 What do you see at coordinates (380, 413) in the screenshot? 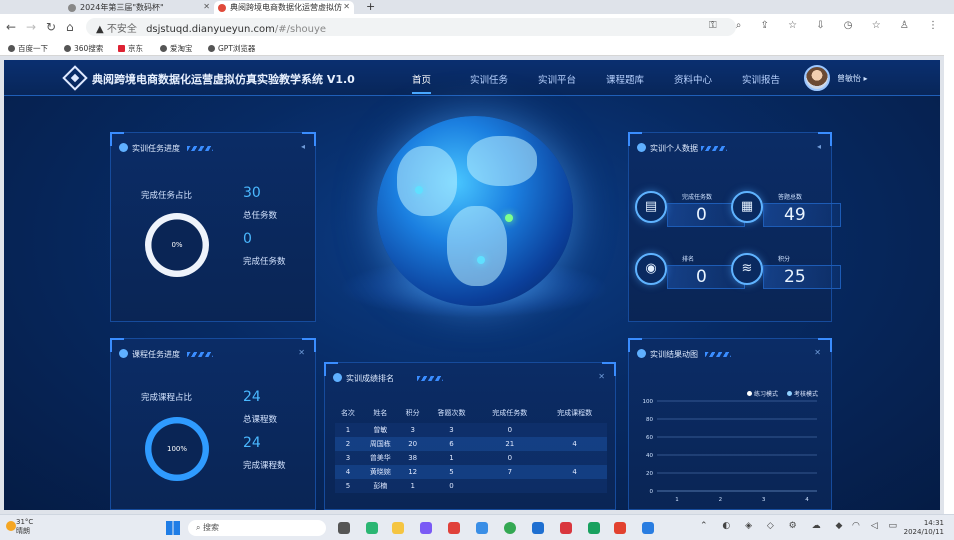
I see `column-header: 姓名` at bounding box center [380, 413].